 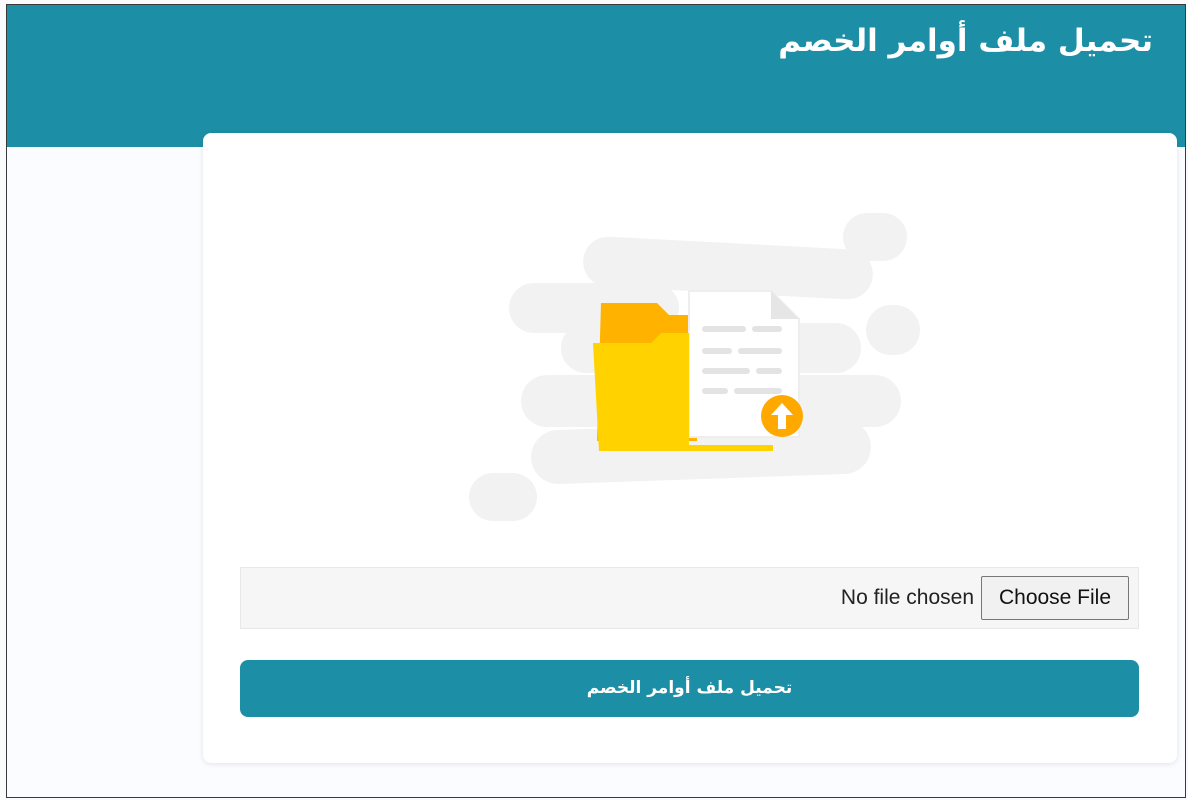 What do you see at coordinates (689, 598) in the screenshot?
I see `file-input: No file chosen Choose File` at bounding box center [689, 598].